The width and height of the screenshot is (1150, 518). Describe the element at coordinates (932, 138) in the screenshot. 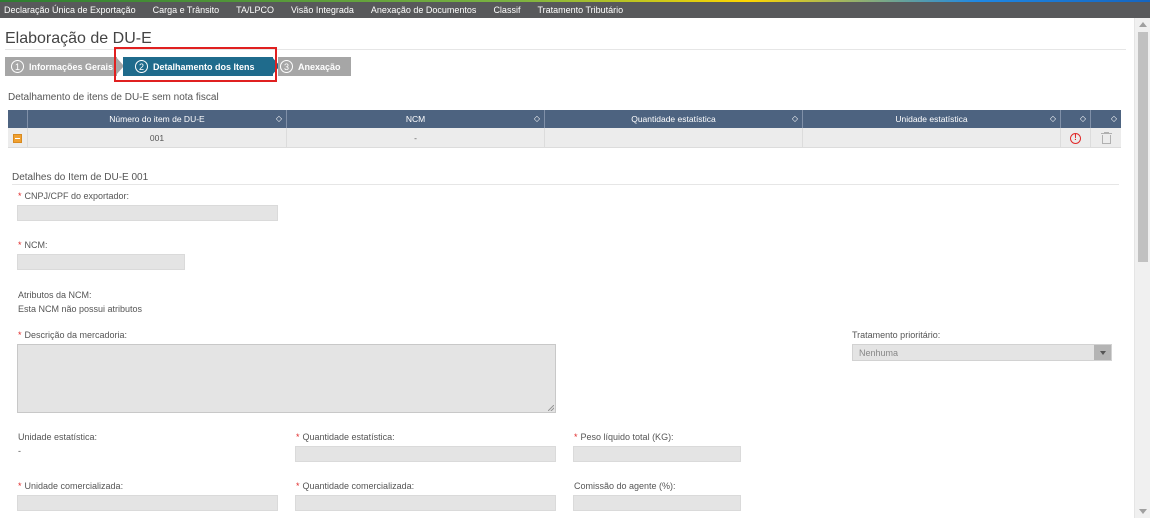

I see `cell-unidade-estatistica` at that location.